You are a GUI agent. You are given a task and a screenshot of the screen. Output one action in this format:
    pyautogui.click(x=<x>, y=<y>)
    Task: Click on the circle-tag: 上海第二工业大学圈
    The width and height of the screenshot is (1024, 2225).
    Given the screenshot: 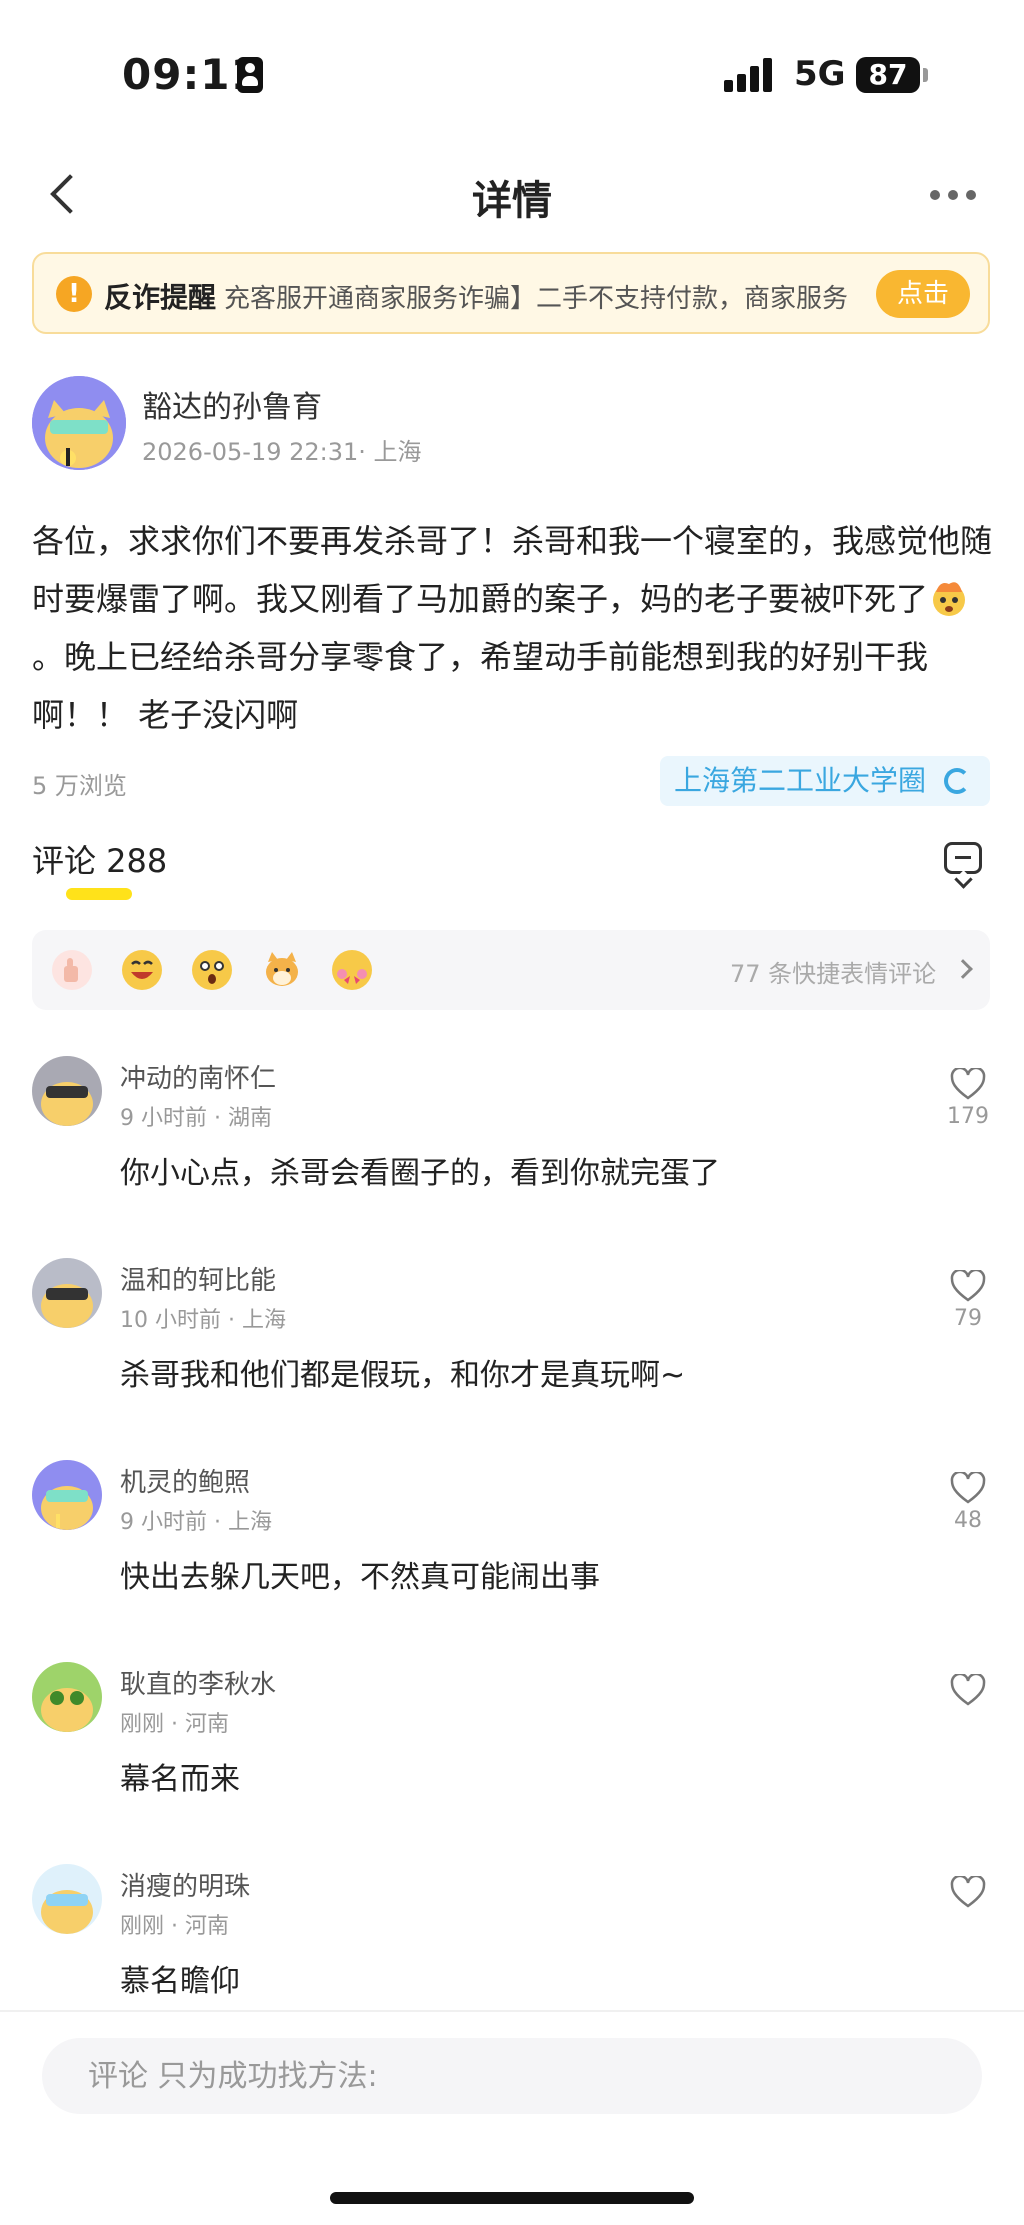 What is the action you would take?
    pyautogui.click(x=825, y=781)
    